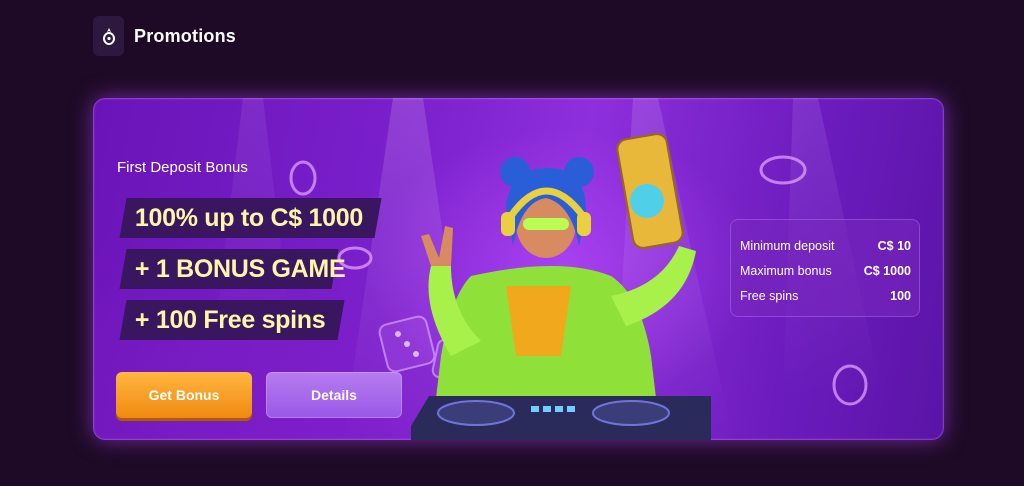 The image size is (1024, 486). I want to click on headline-deposit-match: 100% up to C$ 1000, so click(250, 218).